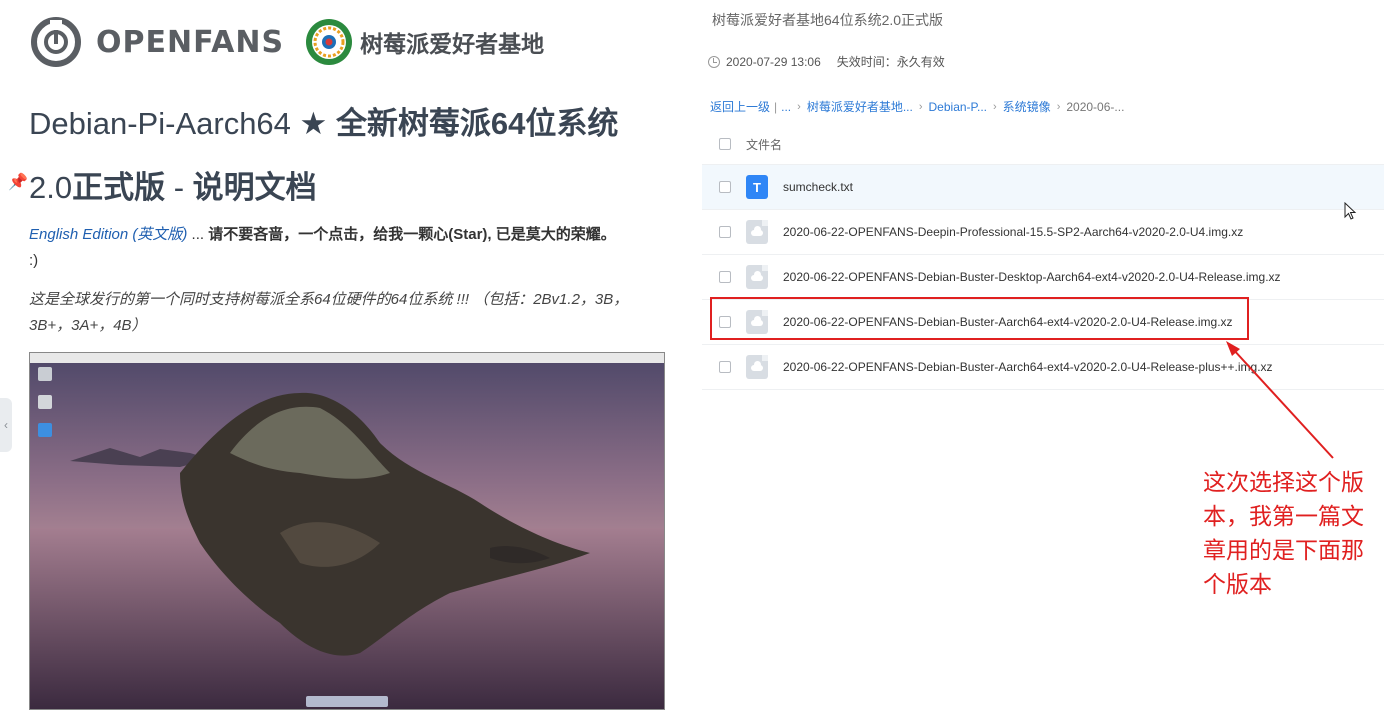 The image size is (1384, 725). I want to click on title-release: 正式版, so click(119, 187).